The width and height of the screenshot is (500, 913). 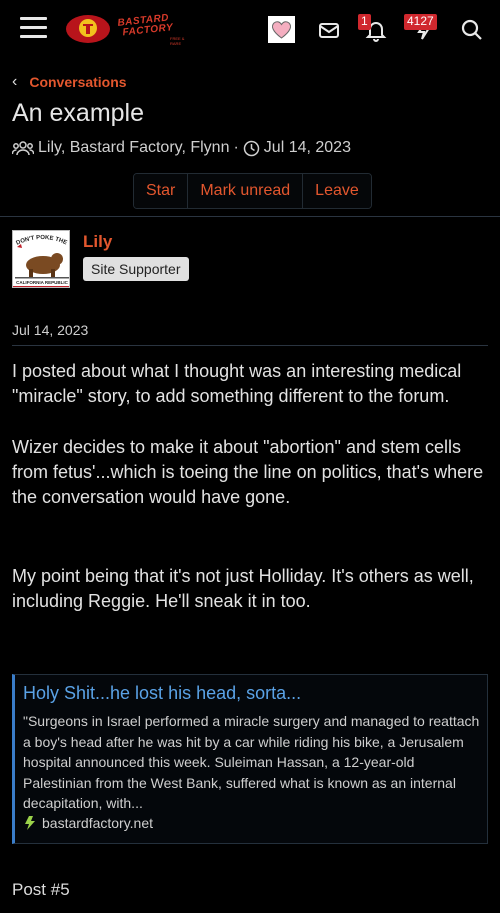 What do you see at coordinates (329, 30) in the screenshot?
I see `envelope-icon` at bounding box center [329, 30].